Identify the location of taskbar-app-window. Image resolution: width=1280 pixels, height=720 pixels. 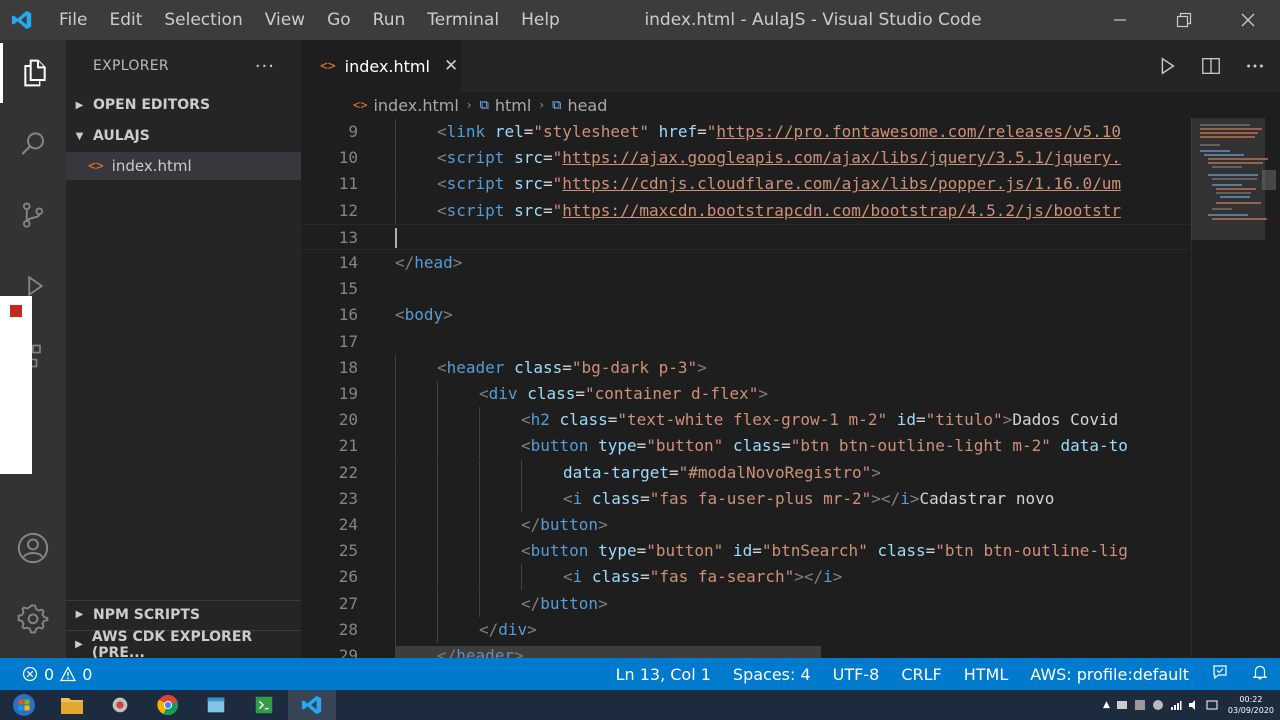
(216, 705).